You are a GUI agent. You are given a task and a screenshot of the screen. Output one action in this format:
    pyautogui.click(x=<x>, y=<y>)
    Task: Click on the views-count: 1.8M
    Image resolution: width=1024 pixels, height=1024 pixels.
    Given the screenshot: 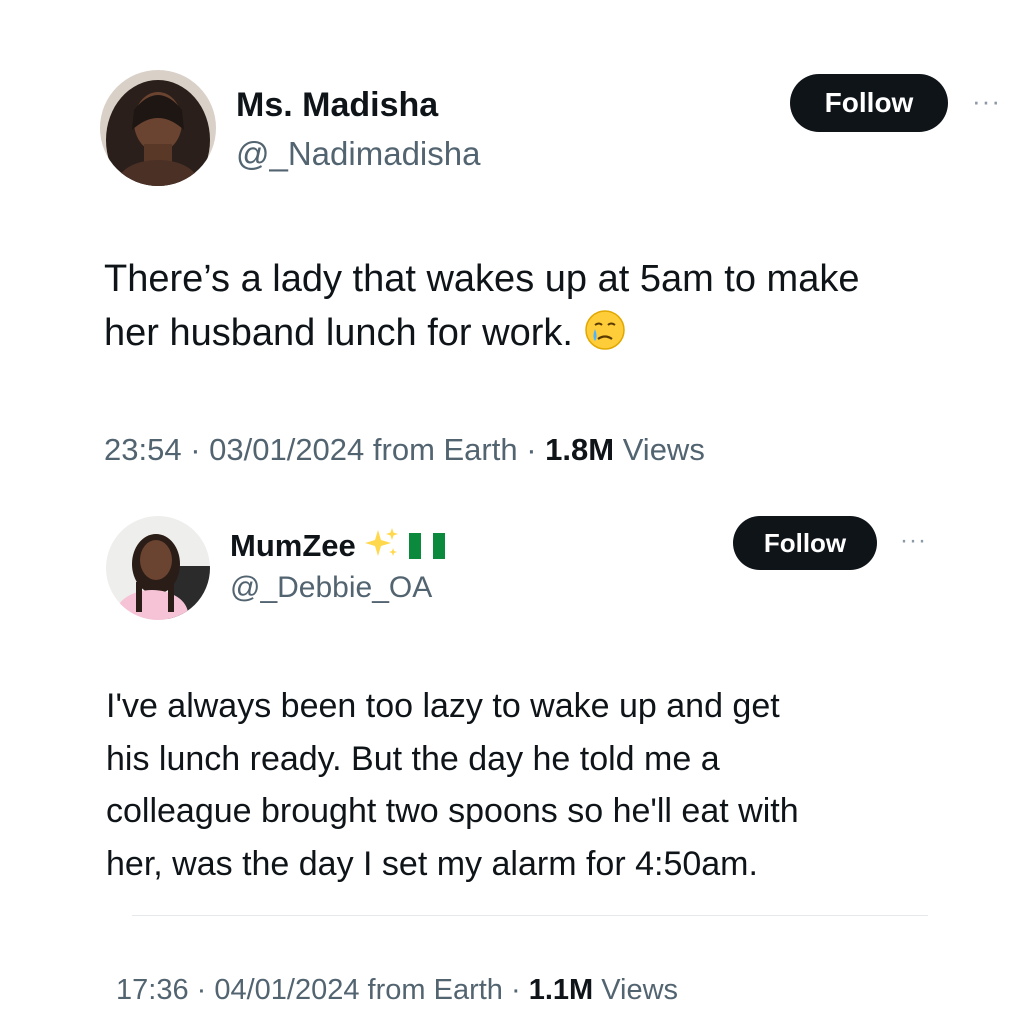 What is the action you would take?
    pyautogui.click(x=580, y=449)
    